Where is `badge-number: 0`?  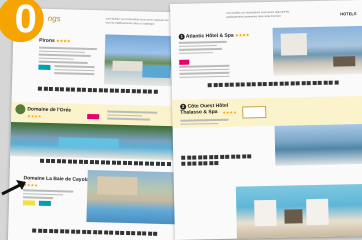
badge-number: 0 is located at coordinates (26, 21).